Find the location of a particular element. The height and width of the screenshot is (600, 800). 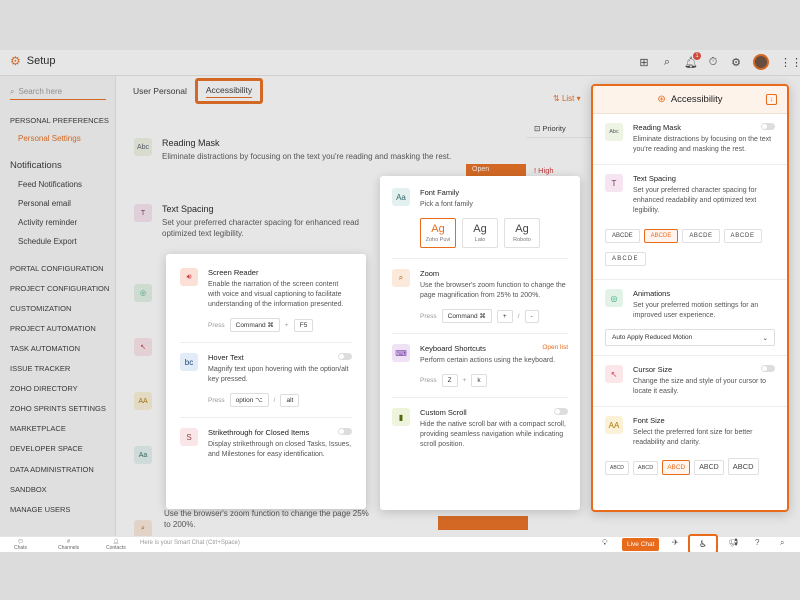

chats-button: 💬︎ Chats is located at coordinates (20, 545).